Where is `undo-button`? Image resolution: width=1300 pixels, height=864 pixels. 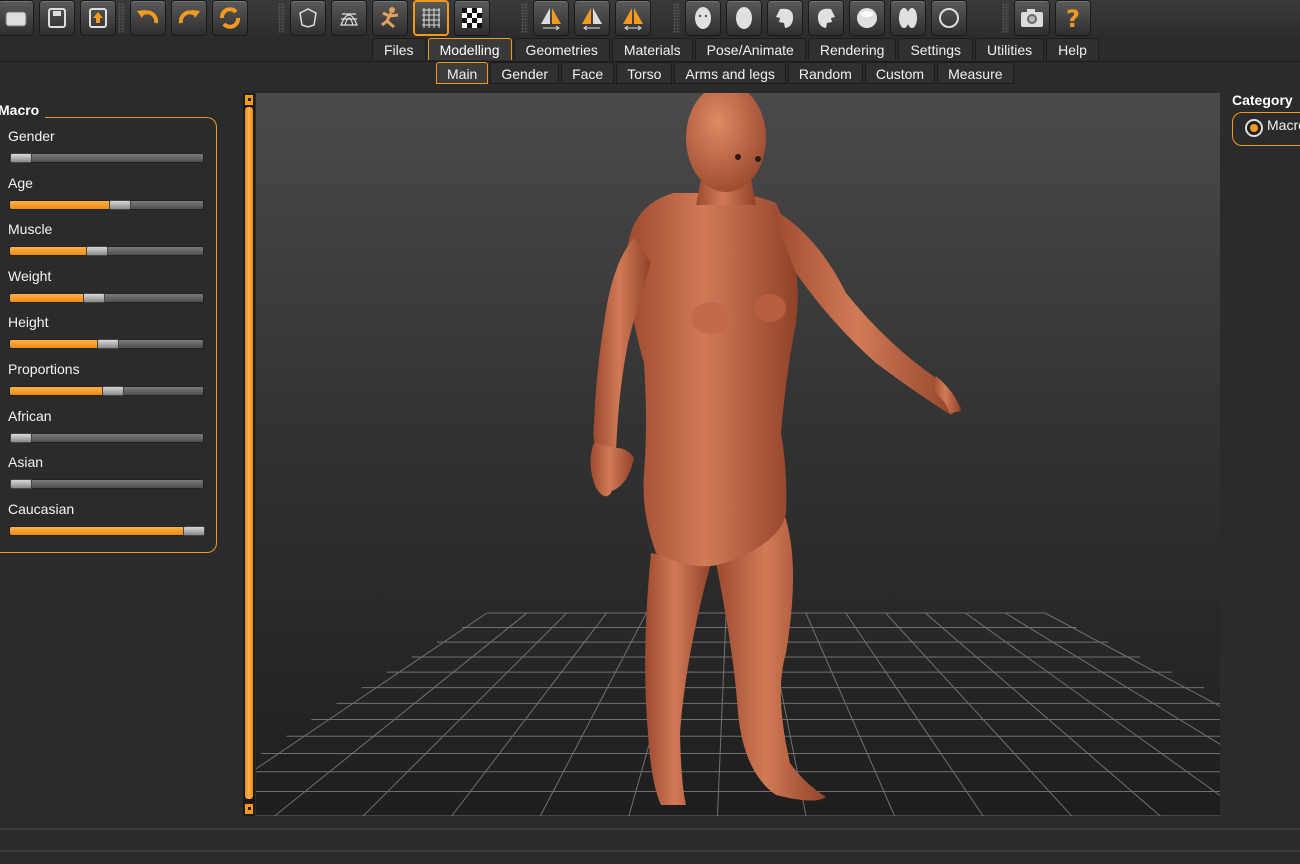 undo-button is located at coordinates (148, 18).